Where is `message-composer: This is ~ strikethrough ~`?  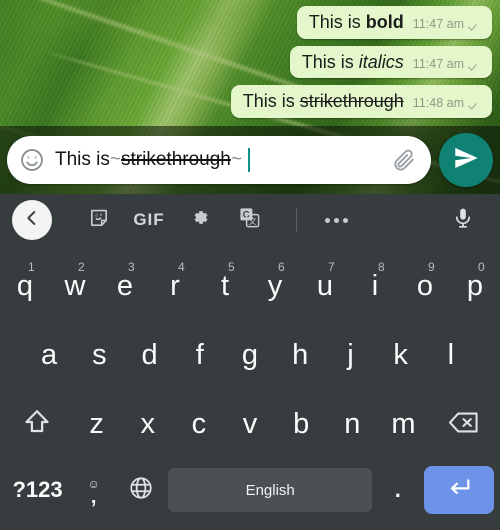
message-composer: This is ~ strikethrough ~ is located at coordinates (250, 160).